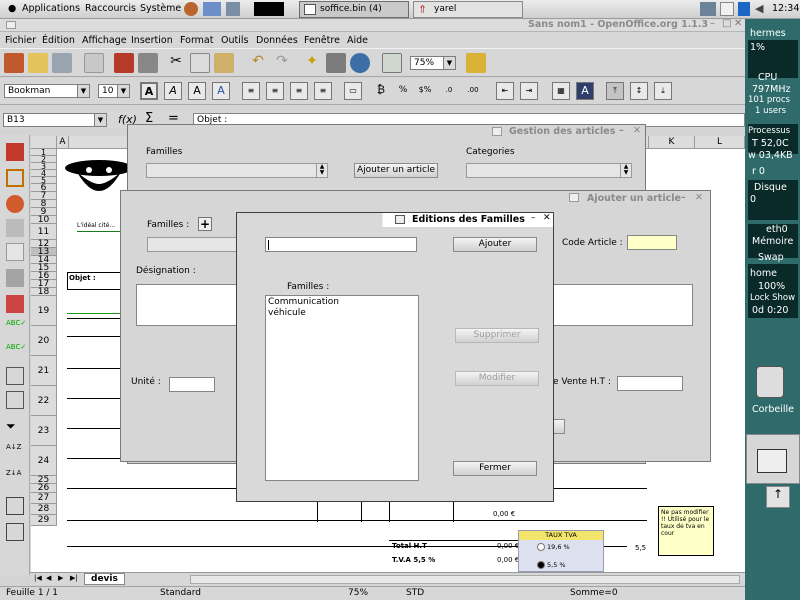 The image size is (800, 600). Describe the element at coordinates (277, 40) in the screenshot. I see `menu-donnees: Données` at that location.